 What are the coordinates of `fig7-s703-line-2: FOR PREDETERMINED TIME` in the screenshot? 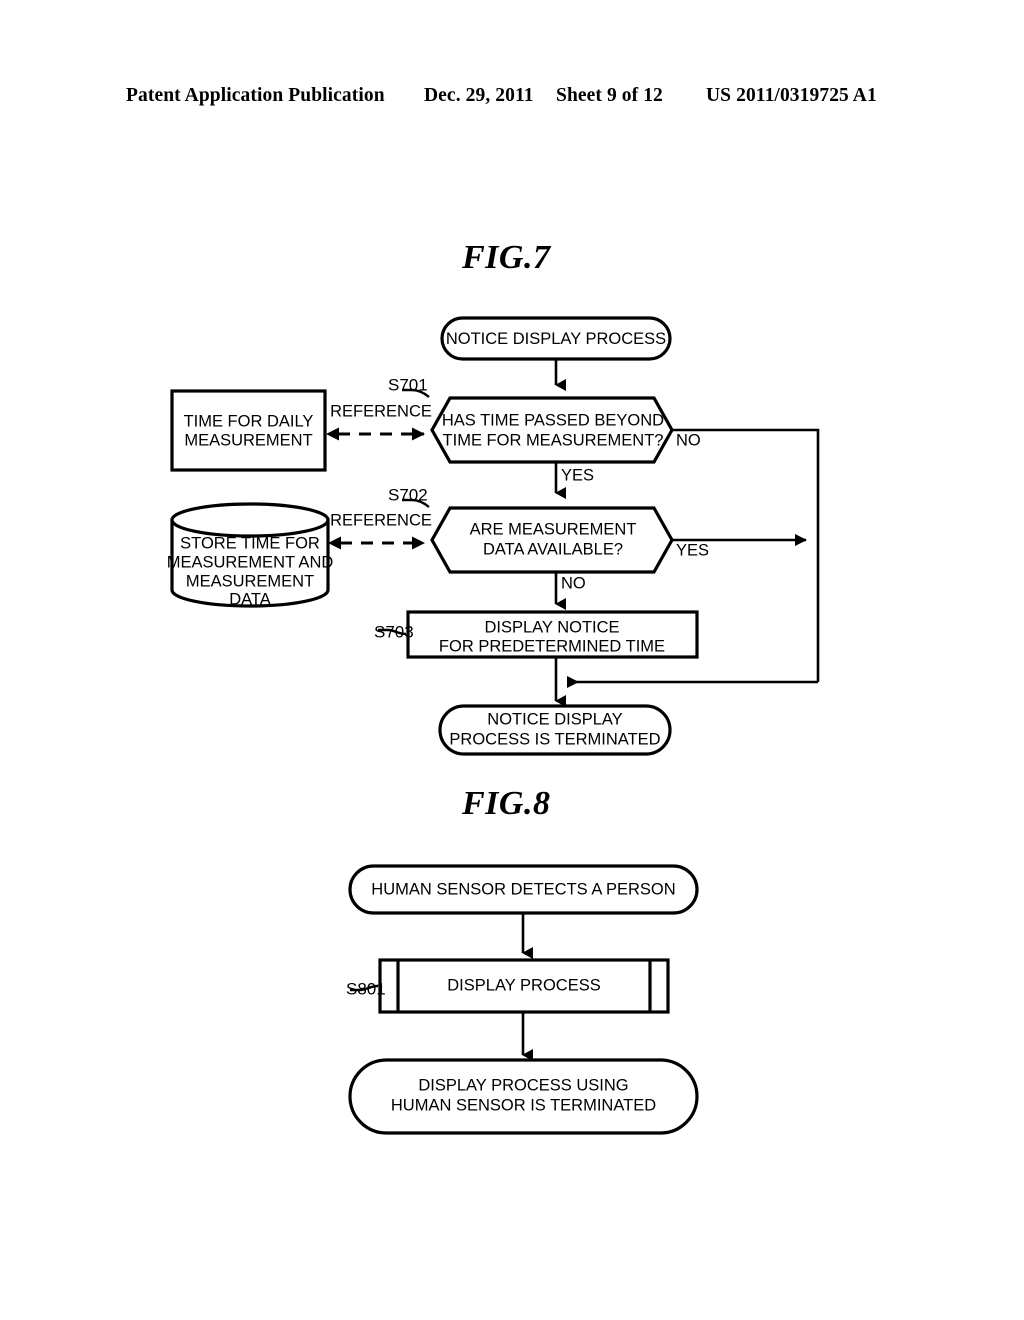 It's located at (552, 646).